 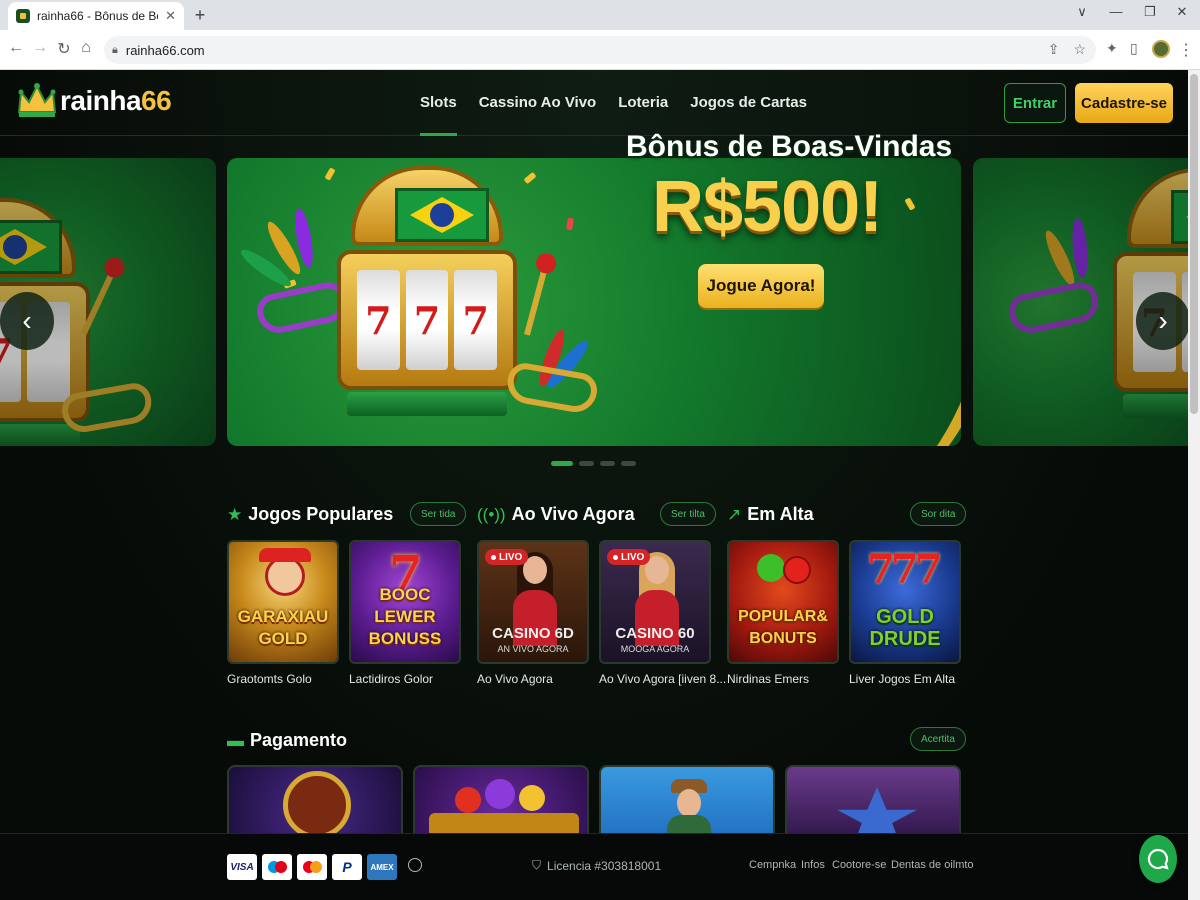 What do you see at coordinates (64, 49) in the screenshot?
I see `reload-button: ↻` at bounding box center [64, 49].